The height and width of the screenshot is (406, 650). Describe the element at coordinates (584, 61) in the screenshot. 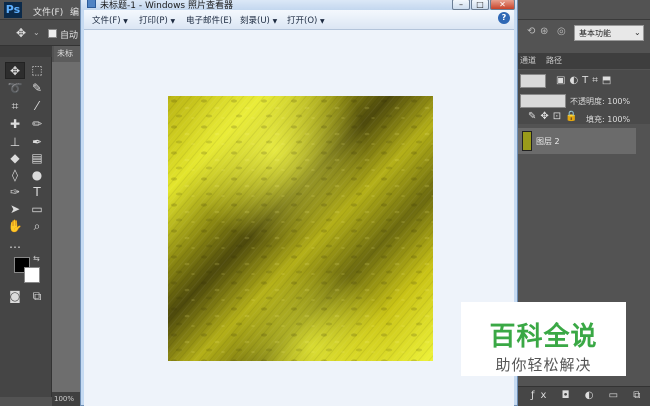

I see `panel-tabs` at that location.